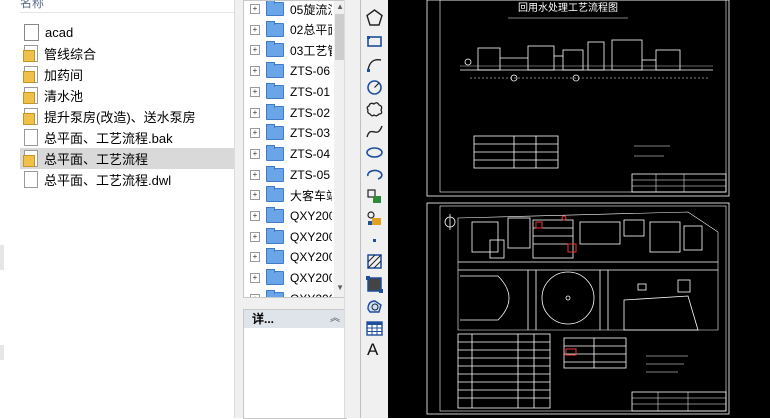 The image size is (770, 419). What do you see at coordinates (288, 71) in the screenshot?
I see `tree-item: + ZTS-06` at bounding box center [288, 71].